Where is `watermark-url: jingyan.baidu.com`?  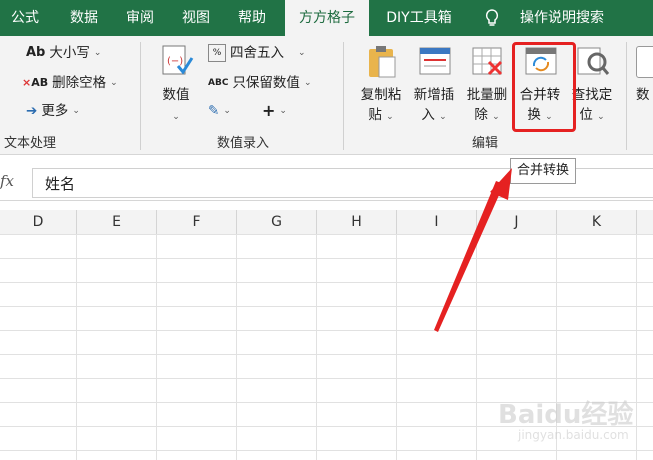
watermark-url: jingyan.baidu.com is located at coordinates (573, 435).